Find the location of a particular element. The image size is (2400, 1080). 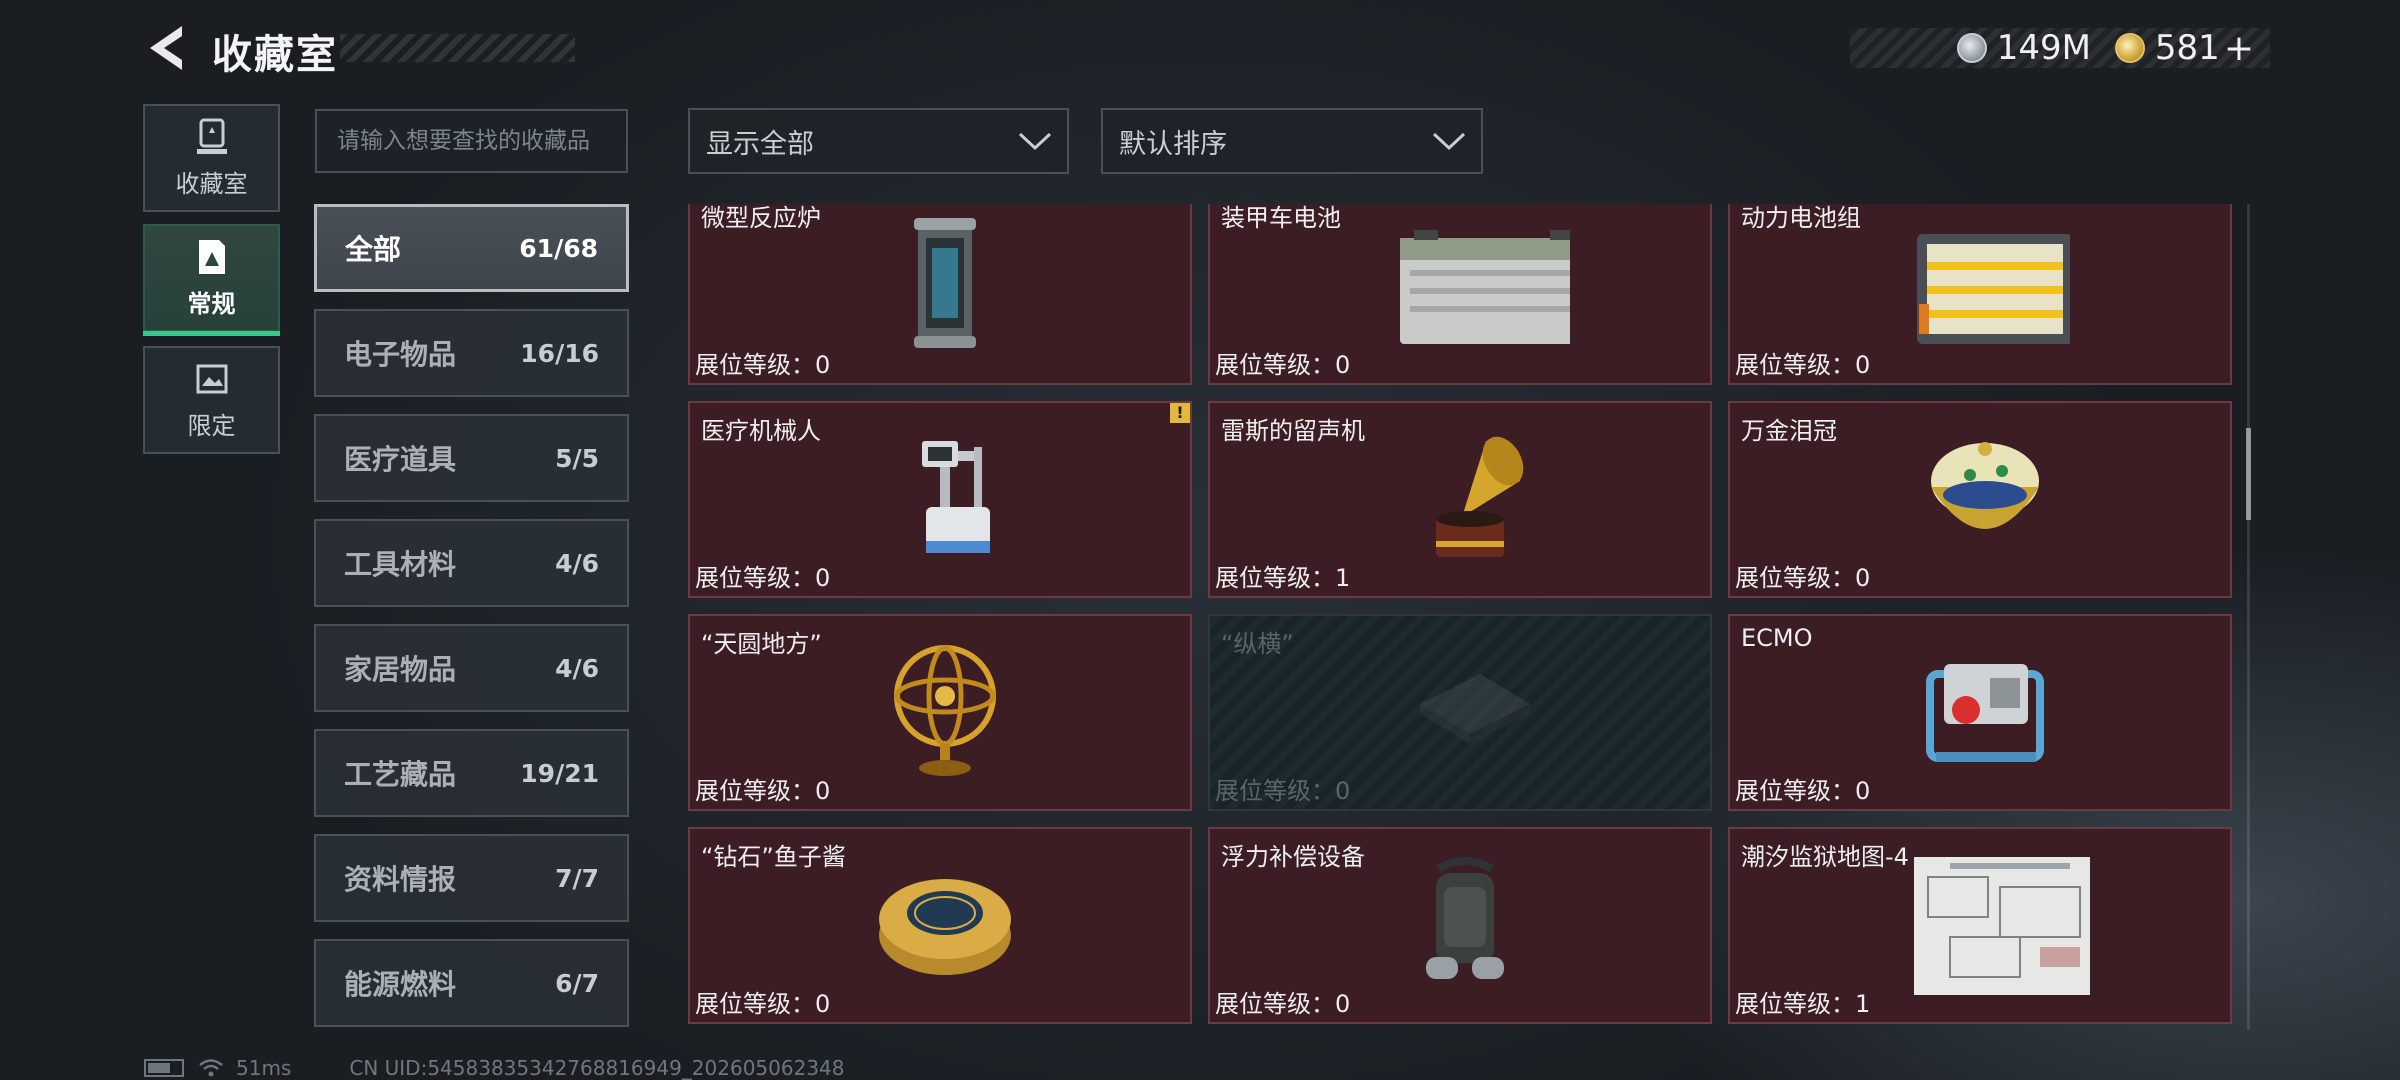

item-level: 展位等级：1 is located at coordinates (1283, 578).